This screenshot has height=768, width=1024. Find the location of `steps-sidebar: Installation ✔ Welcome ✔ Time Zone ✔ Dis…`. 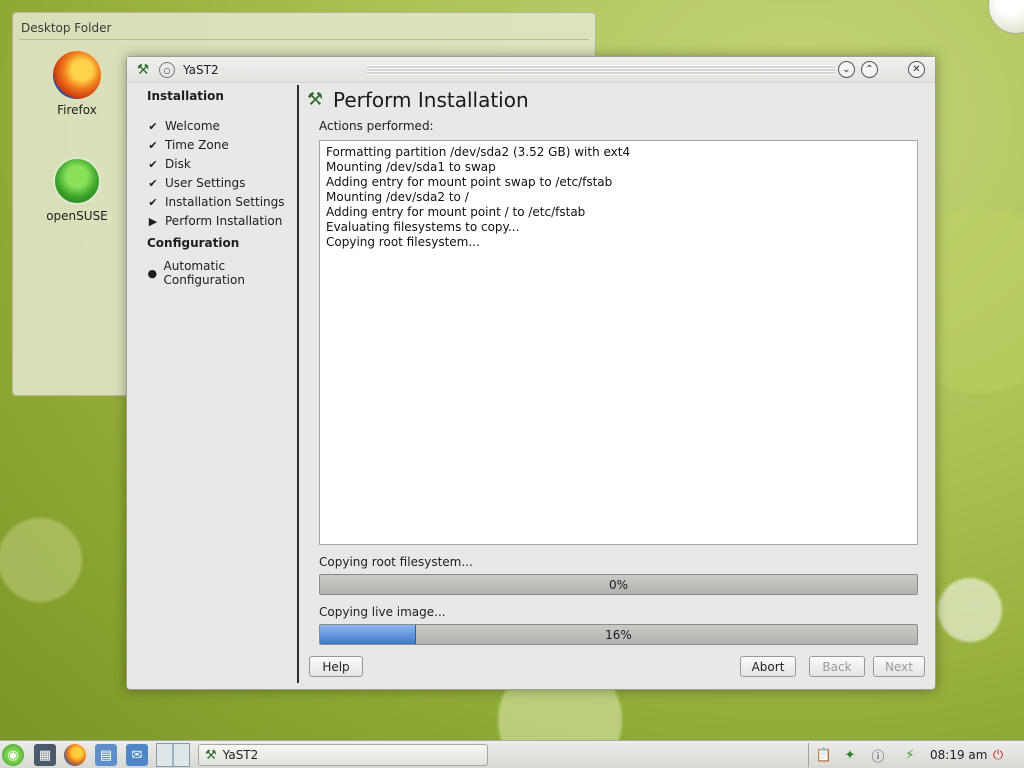

steps-sidebar: Installation ✔ Welcome ✔ Time Zone ✔ Dis… is located at coordinates (216, 384).